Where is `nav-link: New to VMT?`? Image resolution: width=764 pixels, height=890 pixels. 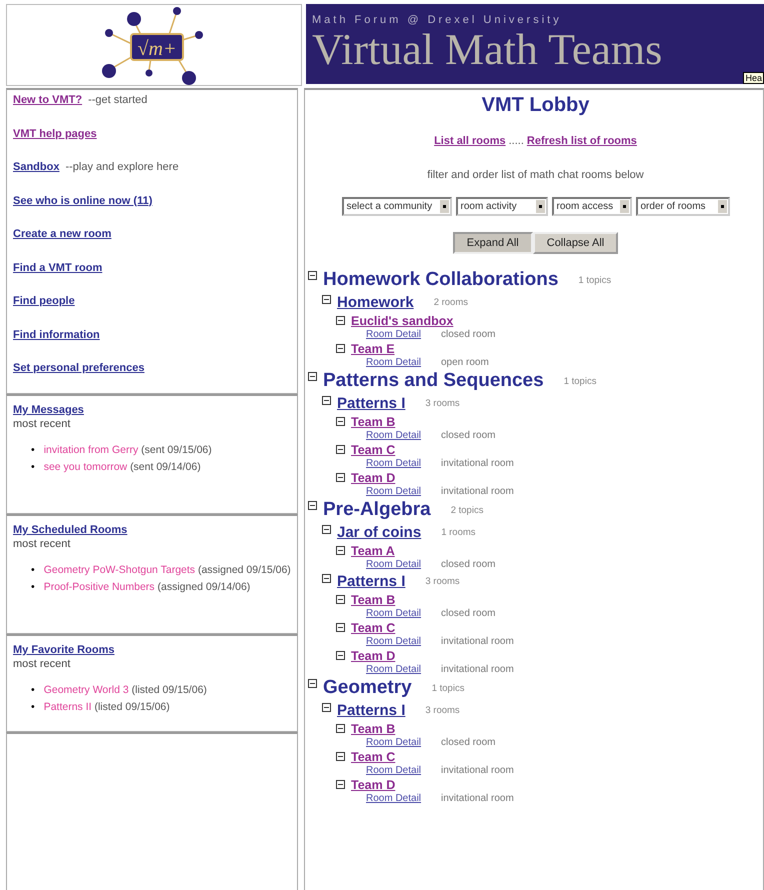
nav-link: New to VMT? is located at coordinates (47, 100).